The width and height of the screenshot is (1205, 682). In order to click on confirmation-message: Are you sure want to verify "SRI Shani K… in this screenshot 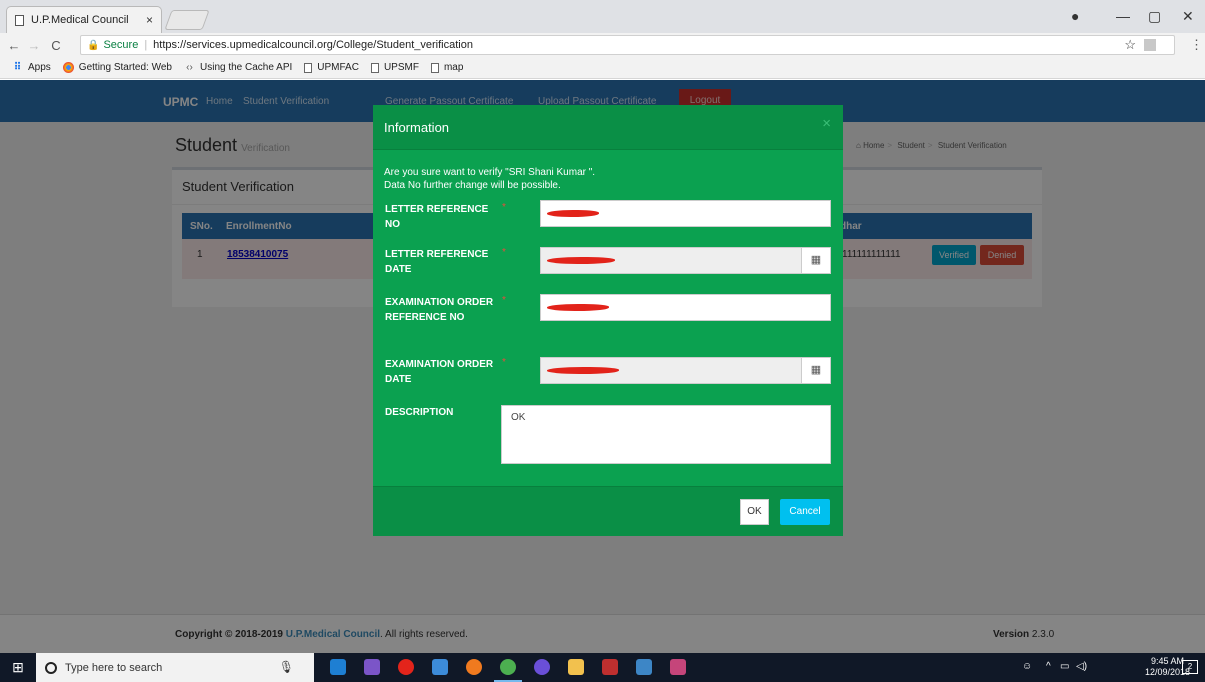, I will do `click(490, 179)`.